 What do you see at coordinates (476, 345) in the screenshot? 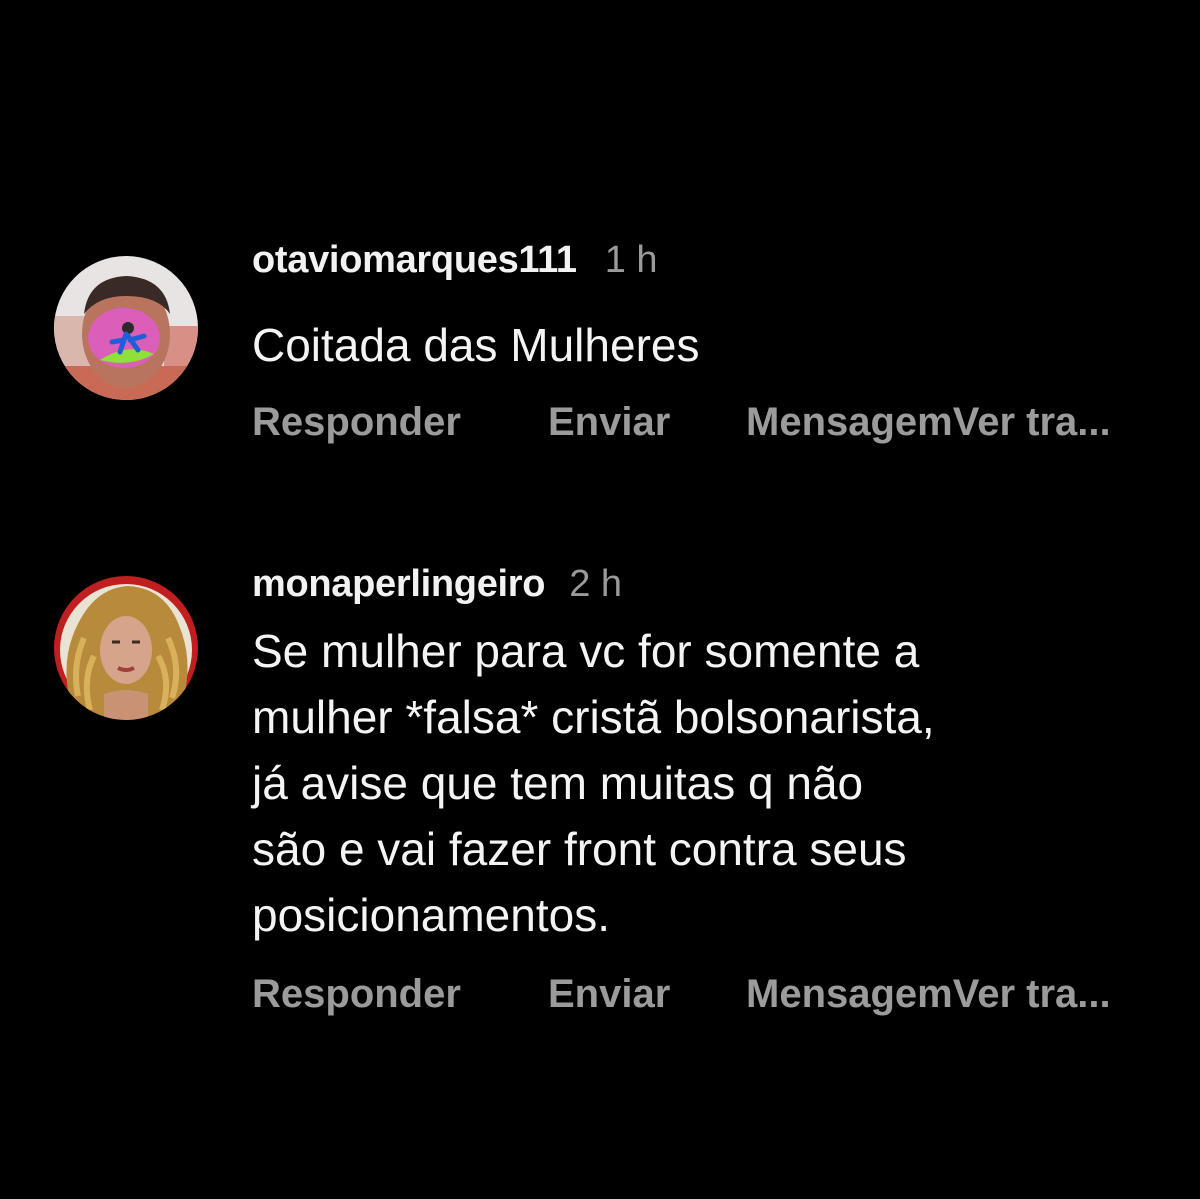
I see `comment-text: Coitada das Mulheres` at bounding box center [476, 345].